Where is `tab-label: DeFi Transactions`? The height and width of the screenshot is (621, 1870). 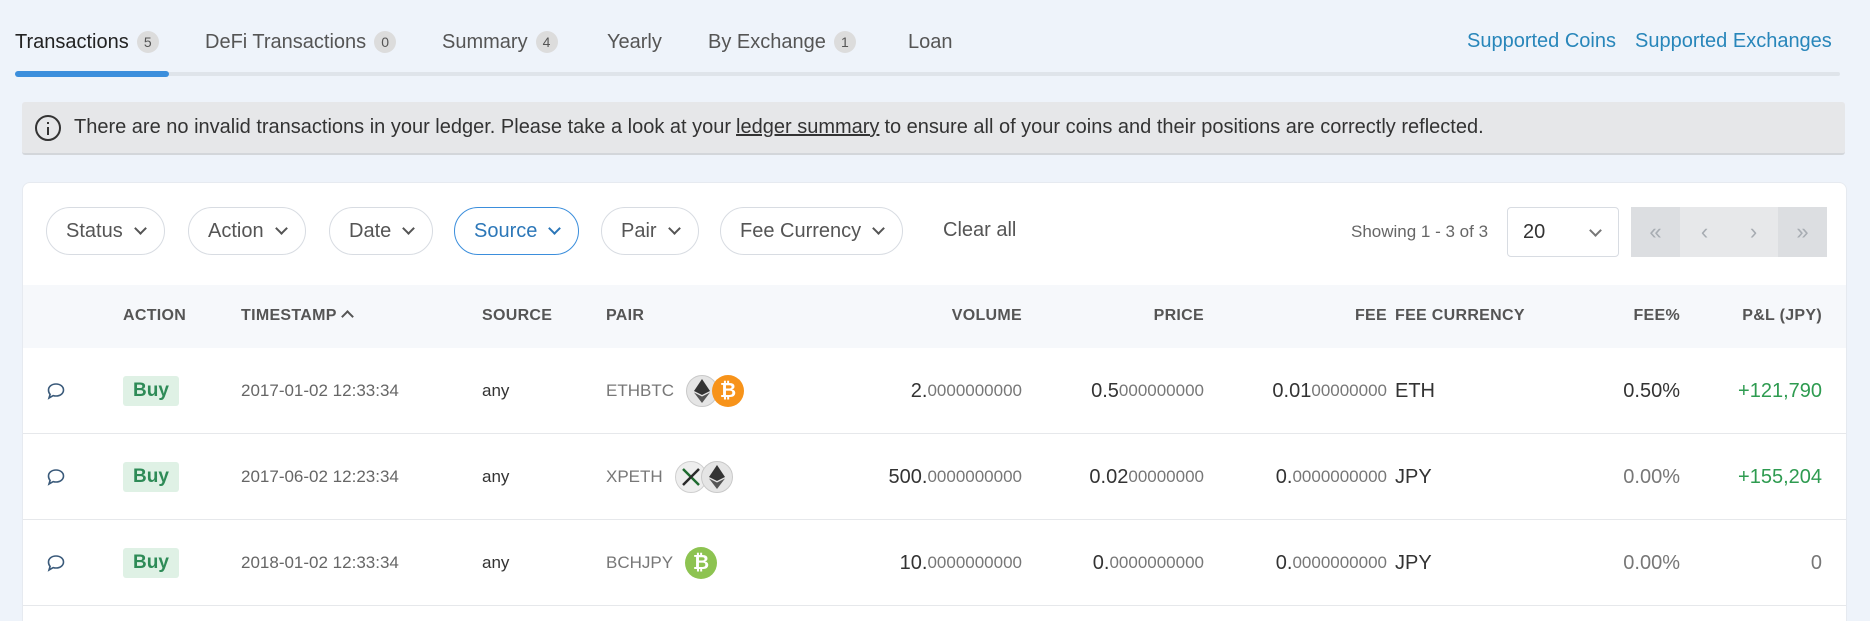 tab-label: DeFi Transactions is located at coordinates (286, 41).